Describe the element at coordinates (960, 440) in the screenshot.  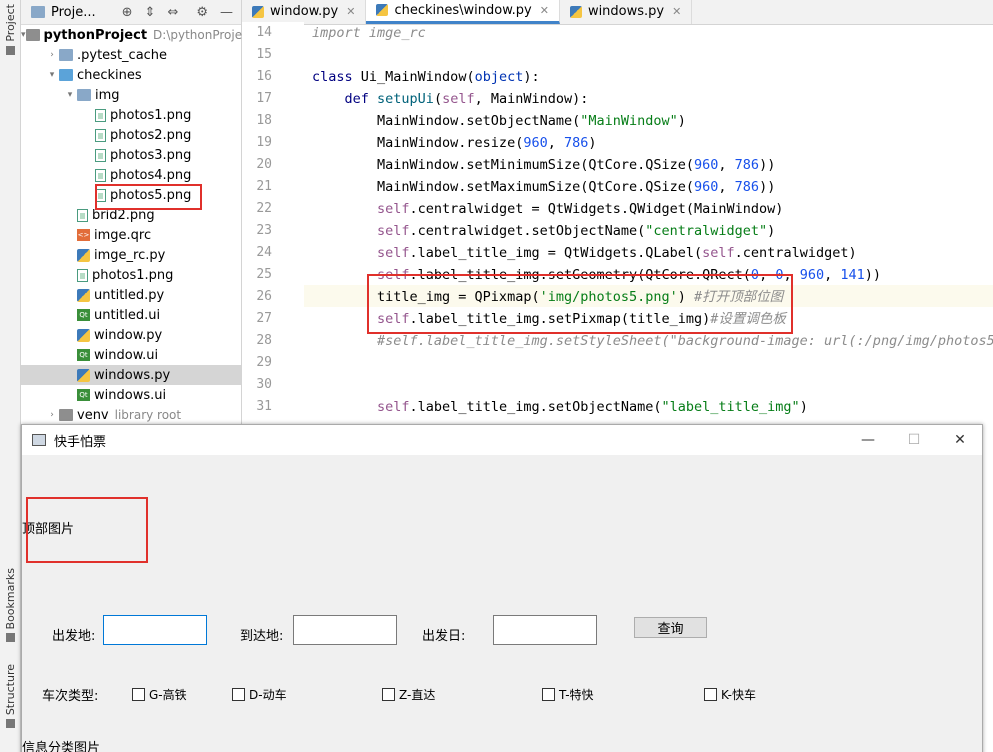
I see `close-button: ✕` at that location.